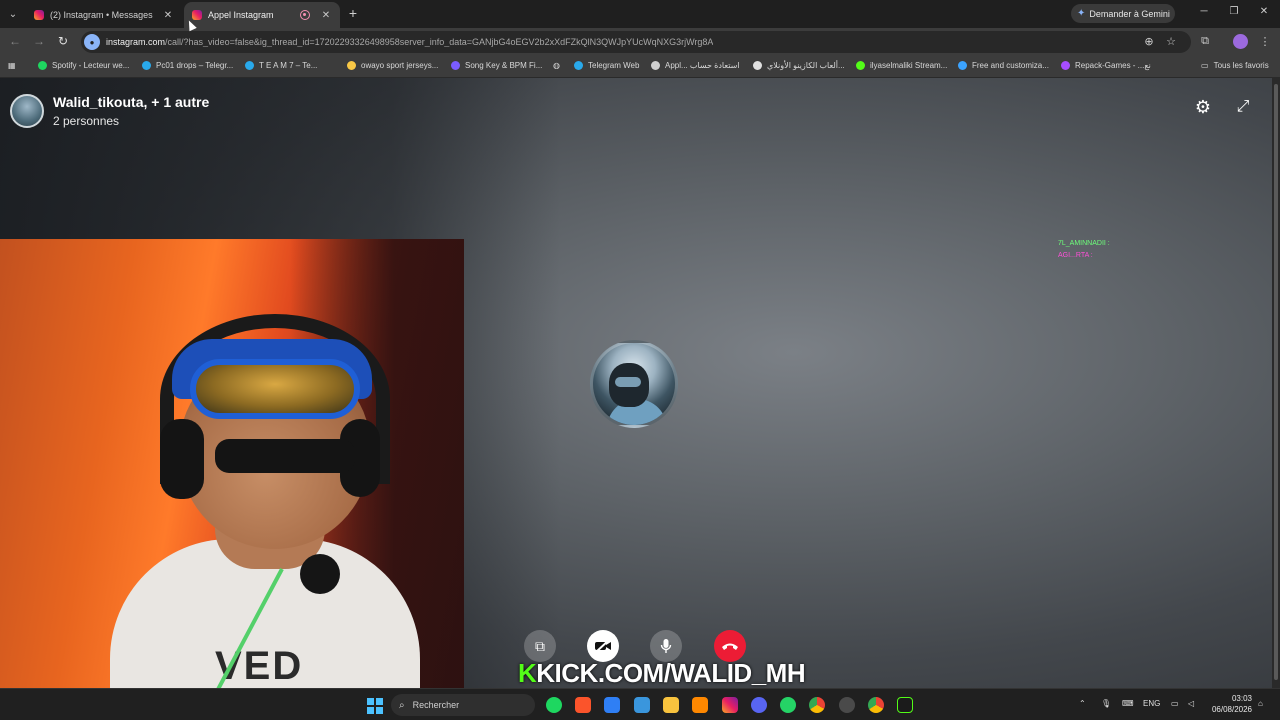  I want to click on apps-icon: ▦, so click(12, 65).